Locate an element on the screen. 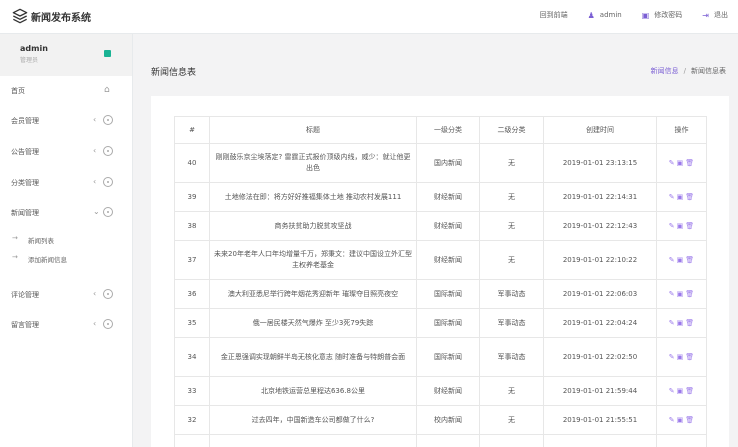 The height and width of the screenshot is (447, 738). chevron-down-icon: ⌄ is located at coordinates (96, 211).